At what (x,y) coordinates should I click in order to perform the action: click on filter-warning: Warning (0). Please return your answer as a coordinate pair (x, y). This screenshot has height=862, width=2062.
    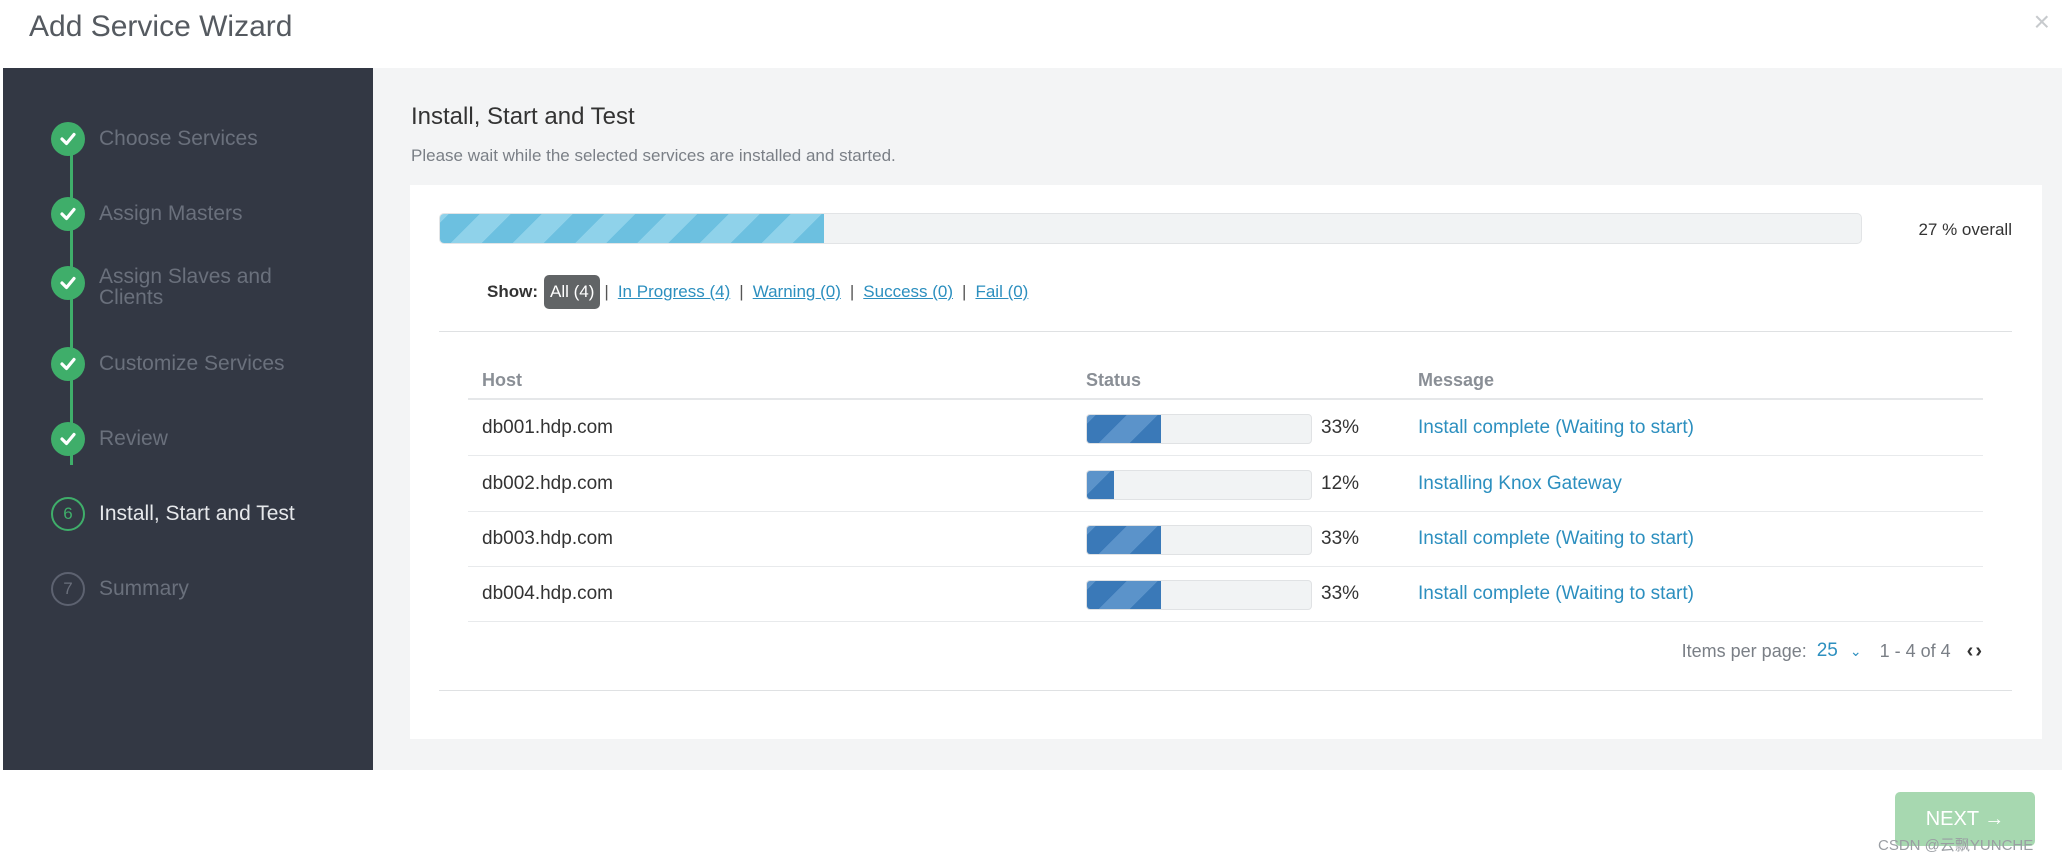
    Looking at the image, I should click on (797, 292).